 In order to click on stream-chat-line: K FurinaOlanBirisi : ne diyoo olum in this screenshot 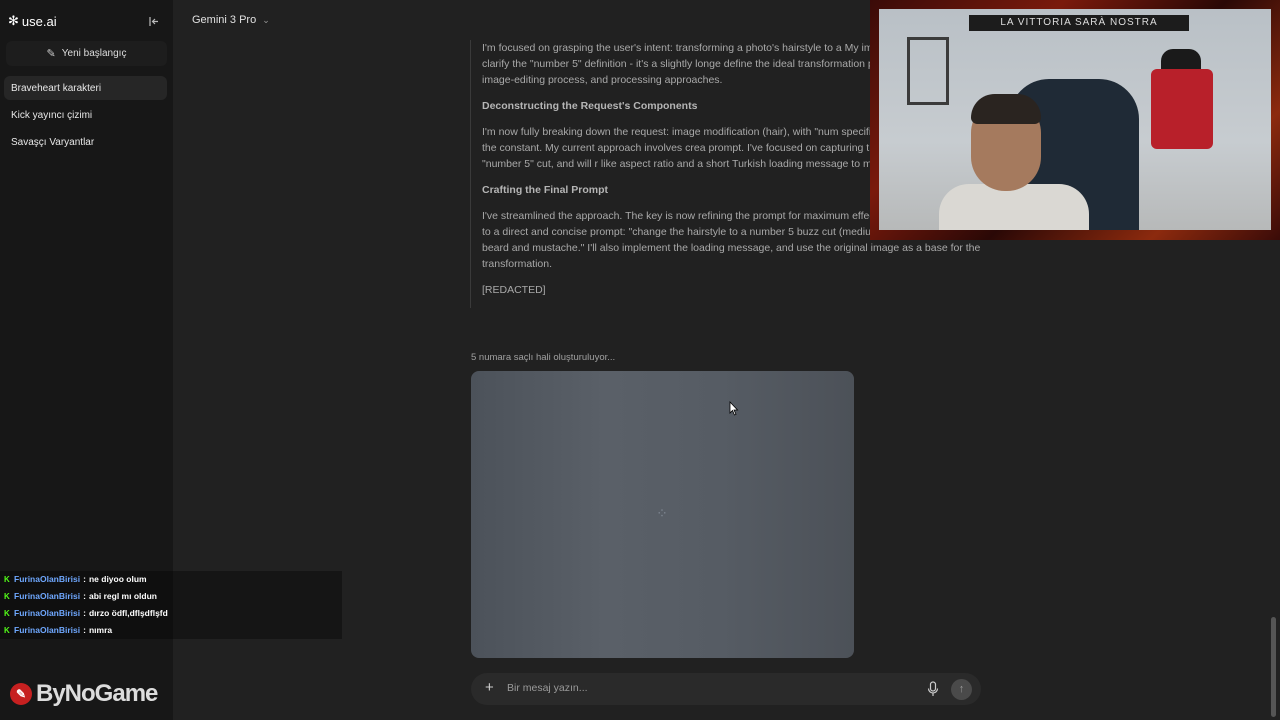, I will do `click(171, 579)`.